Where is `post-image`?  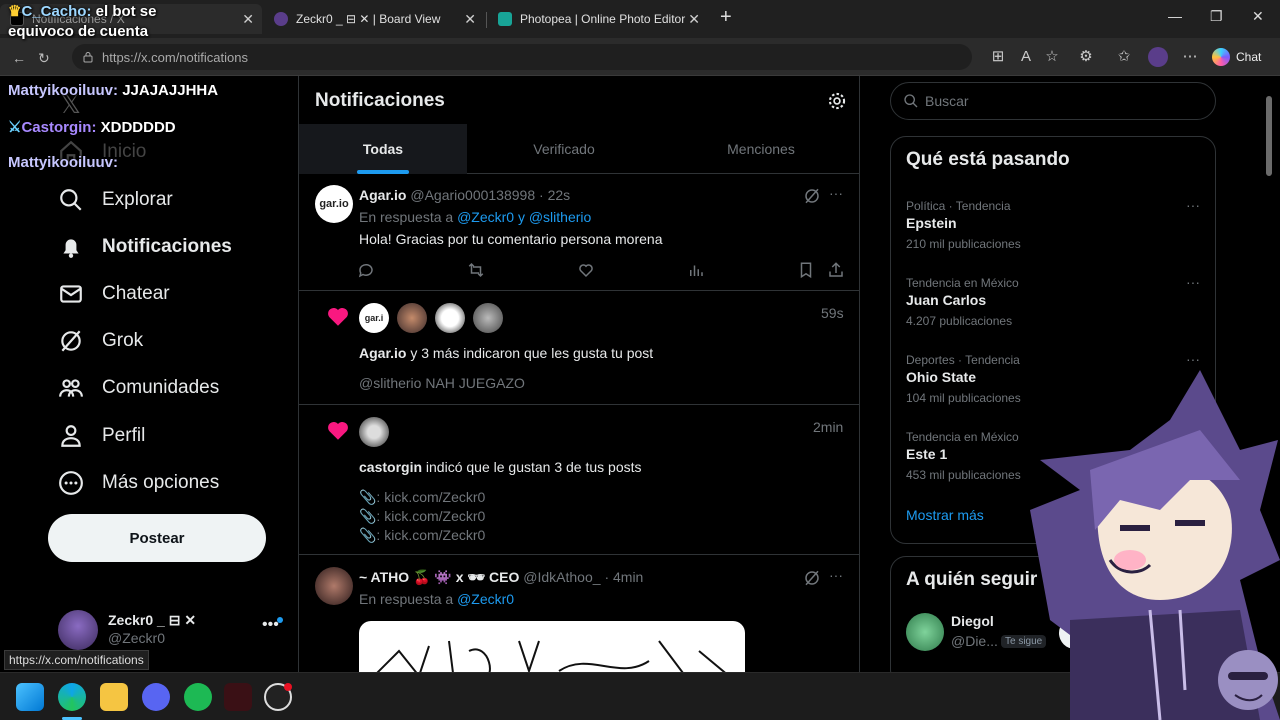
post-image is located at coordinates (552, 646).